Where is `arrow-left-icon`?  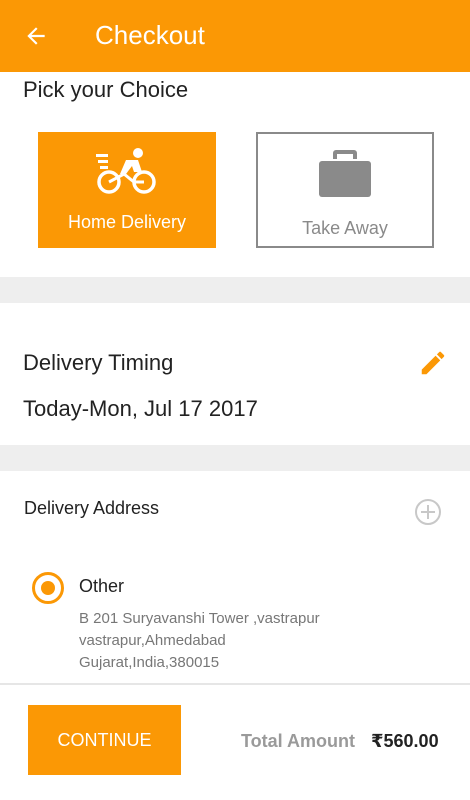 arrow-left-icon is located at coordinates (36, 36).